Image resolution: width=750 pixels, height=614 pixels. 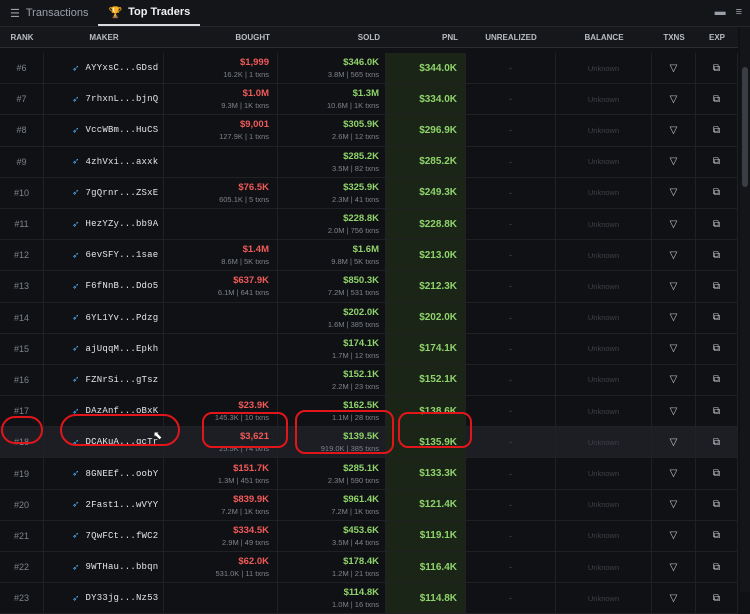 I want to click on maker-cell: ➶ FZNrSi...gTsz, so click(x=104, y=380).